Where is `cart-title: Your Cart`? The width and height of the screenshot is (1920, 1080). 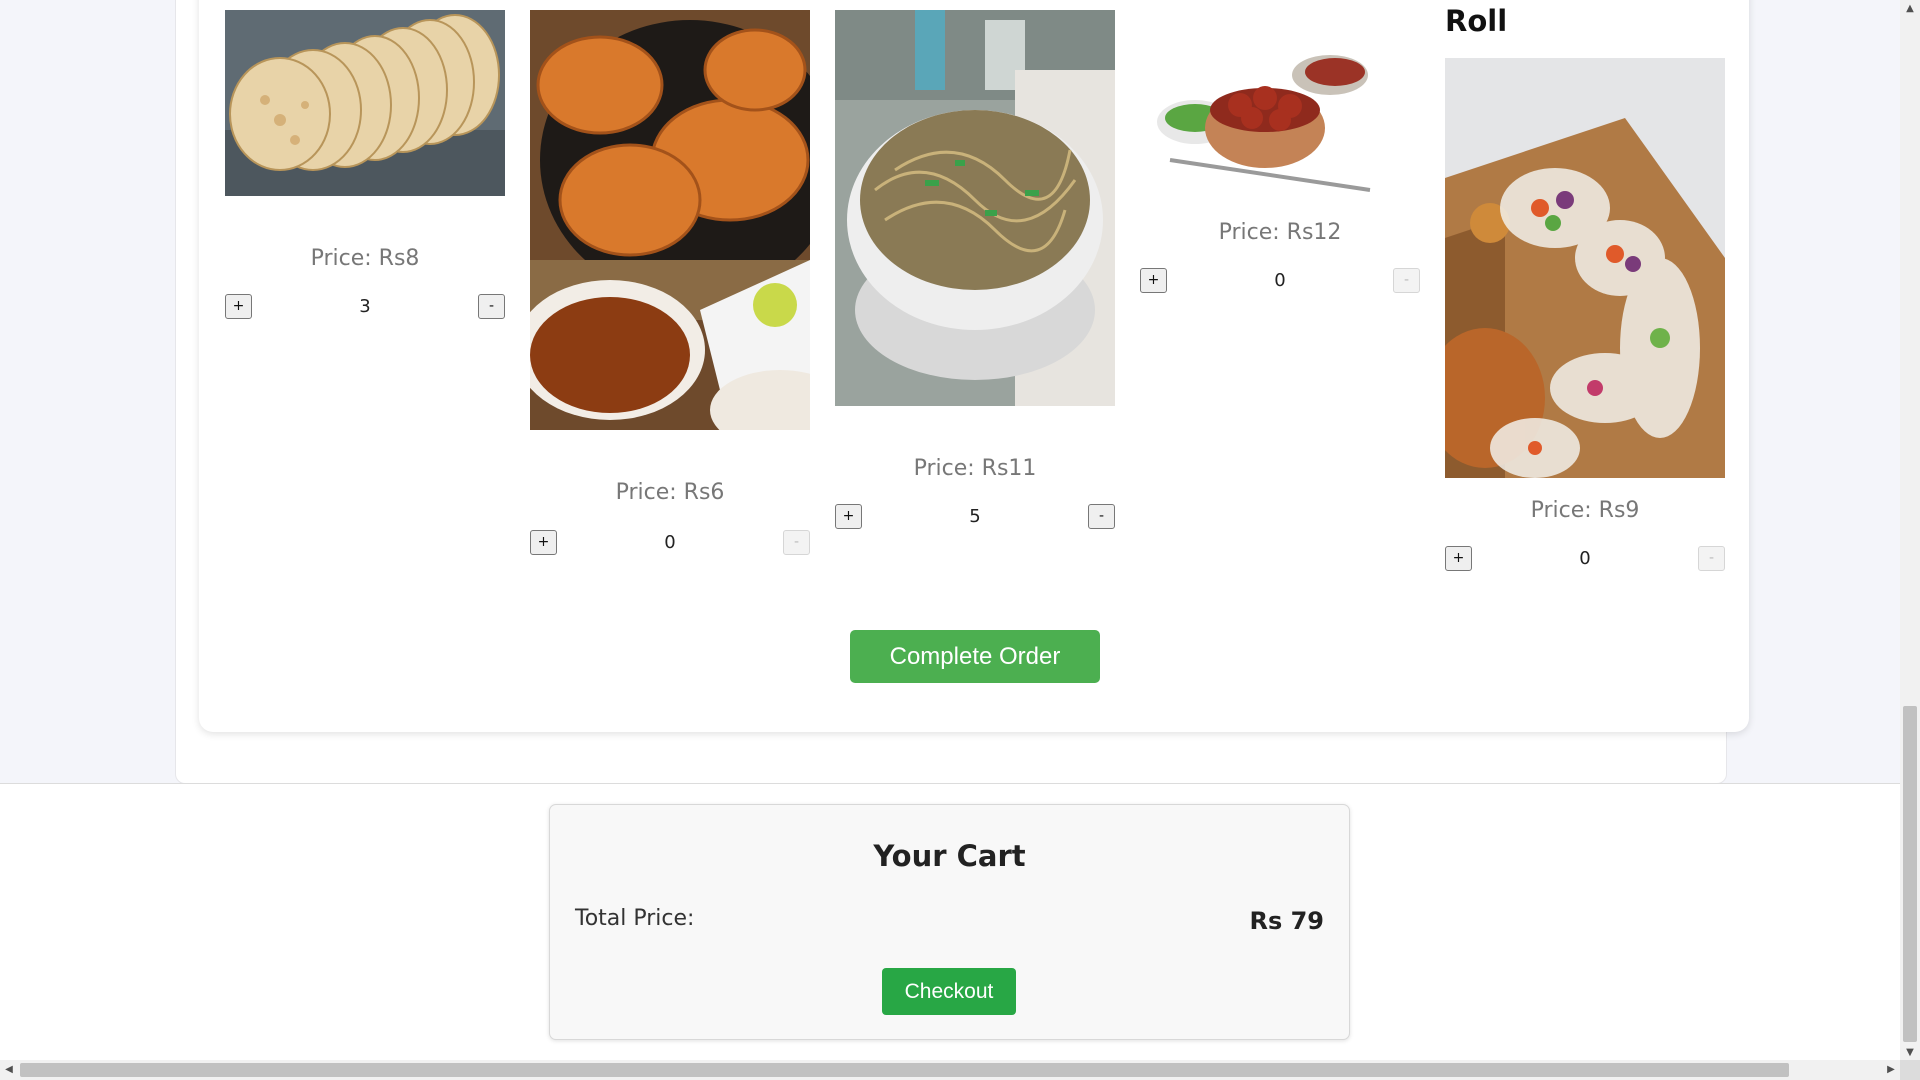
cart-title: Your Cart is located at coordinates (949, 856).